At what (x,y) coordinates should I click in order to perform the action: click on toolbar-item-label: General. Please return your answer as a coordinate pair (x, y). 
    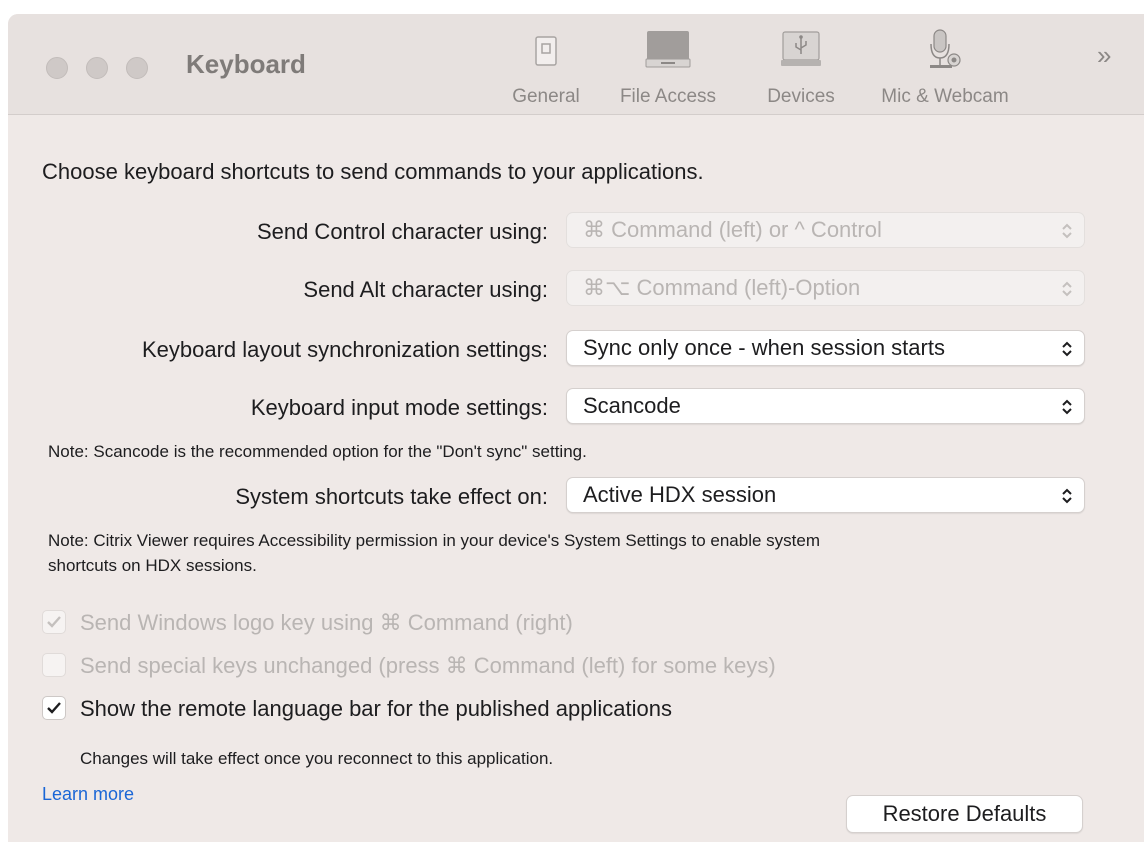
    Looking at the image, I should click on (546, 96).